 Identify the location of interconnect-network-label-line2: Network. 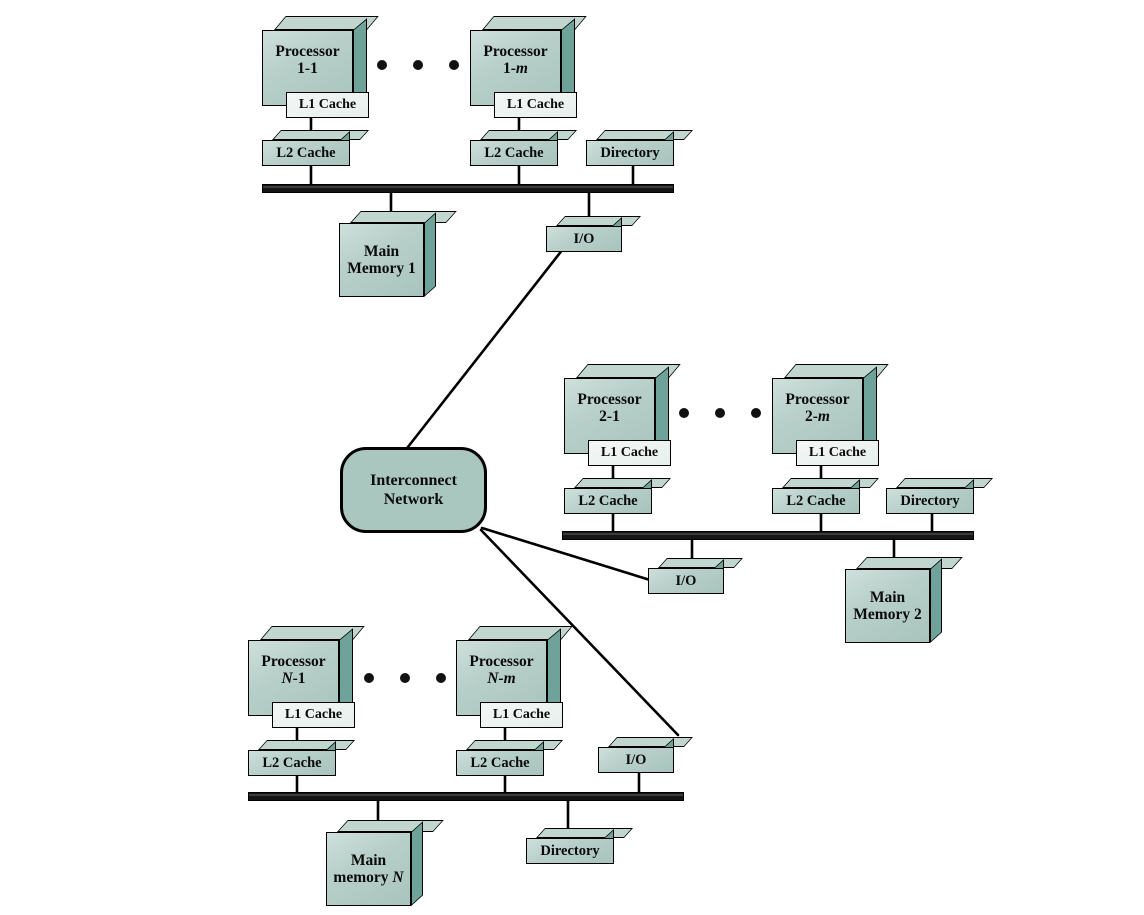
(413, 499).